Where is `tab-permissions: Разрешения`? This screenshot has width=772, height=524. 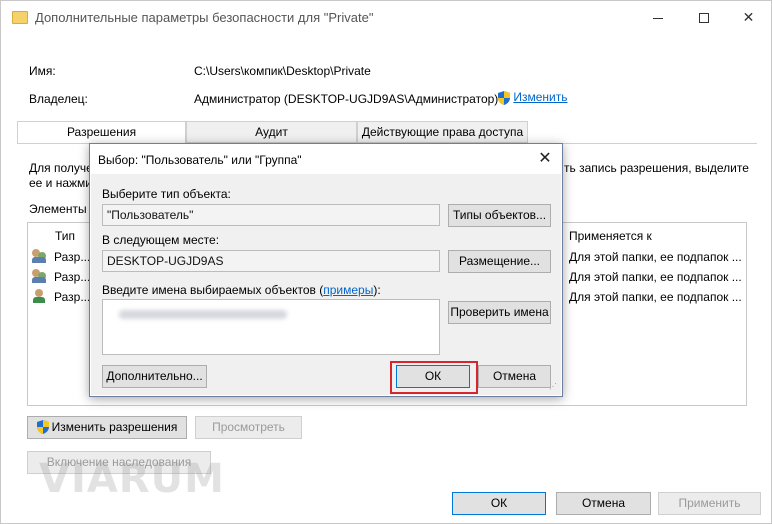 tab-permissions: Разрешения is located at coordinates (101, 132).